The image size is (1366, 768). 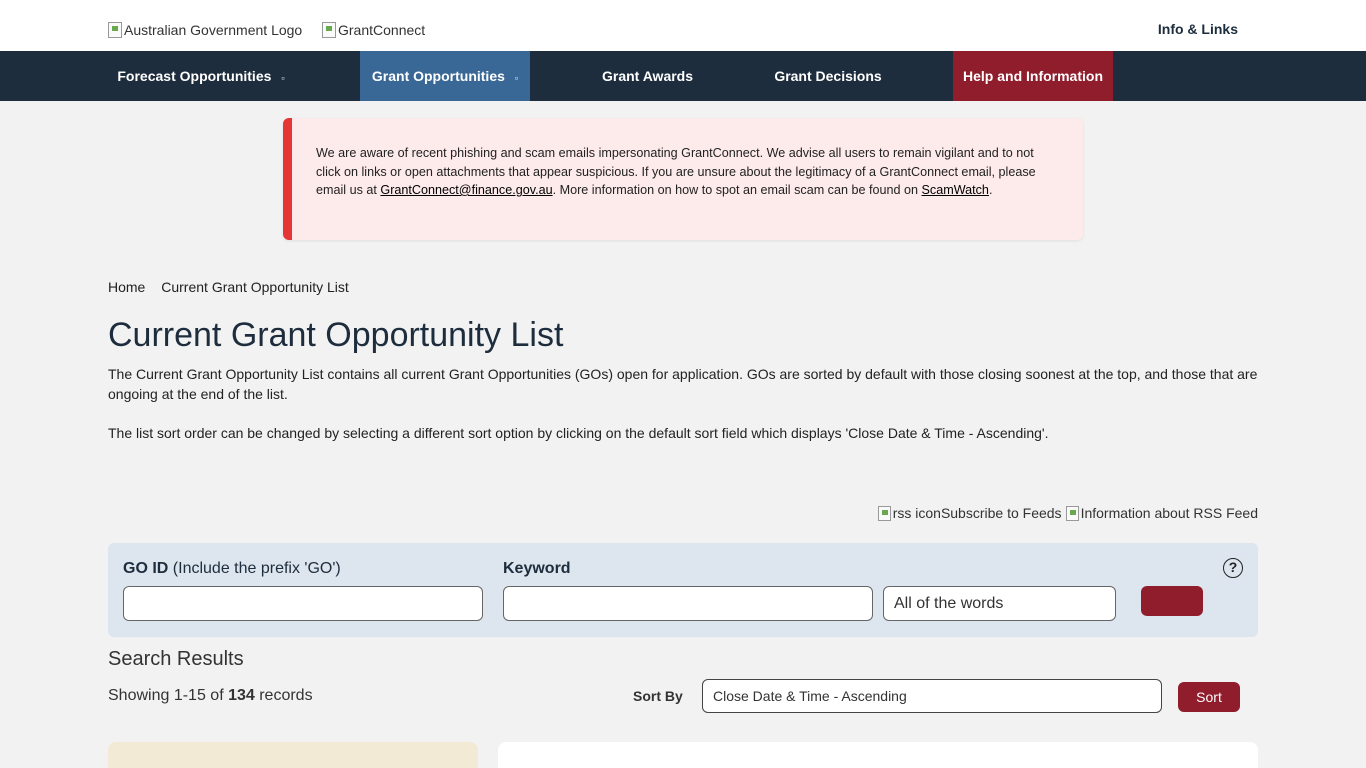 I want to click on australian-government-logo: Australian Government Logo, so click(x=205, y=30).